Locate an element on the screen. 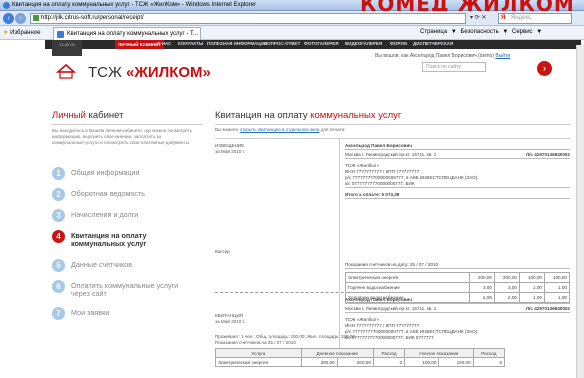 This screenshot has width=584, height=378. logo-brand: «ЖИЛКОМ» is located at coordinates (168, 72).